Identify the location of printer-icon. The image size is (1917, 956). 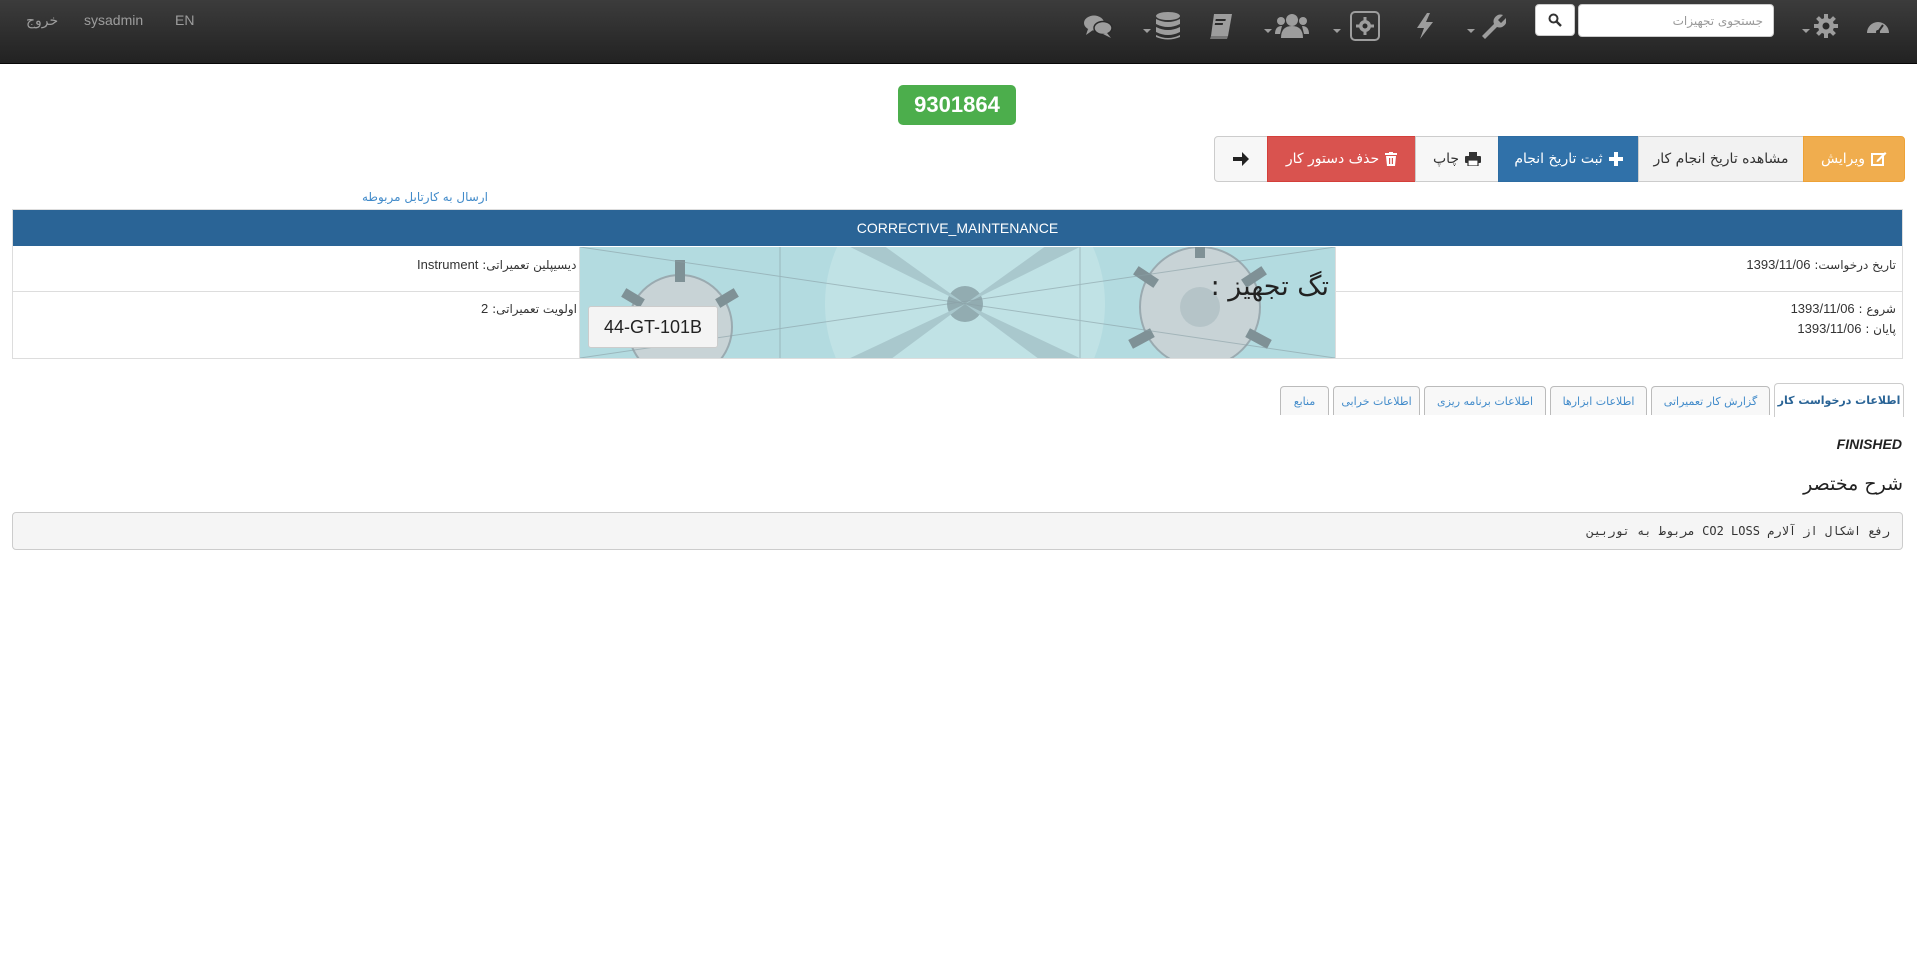
(1473, 159).